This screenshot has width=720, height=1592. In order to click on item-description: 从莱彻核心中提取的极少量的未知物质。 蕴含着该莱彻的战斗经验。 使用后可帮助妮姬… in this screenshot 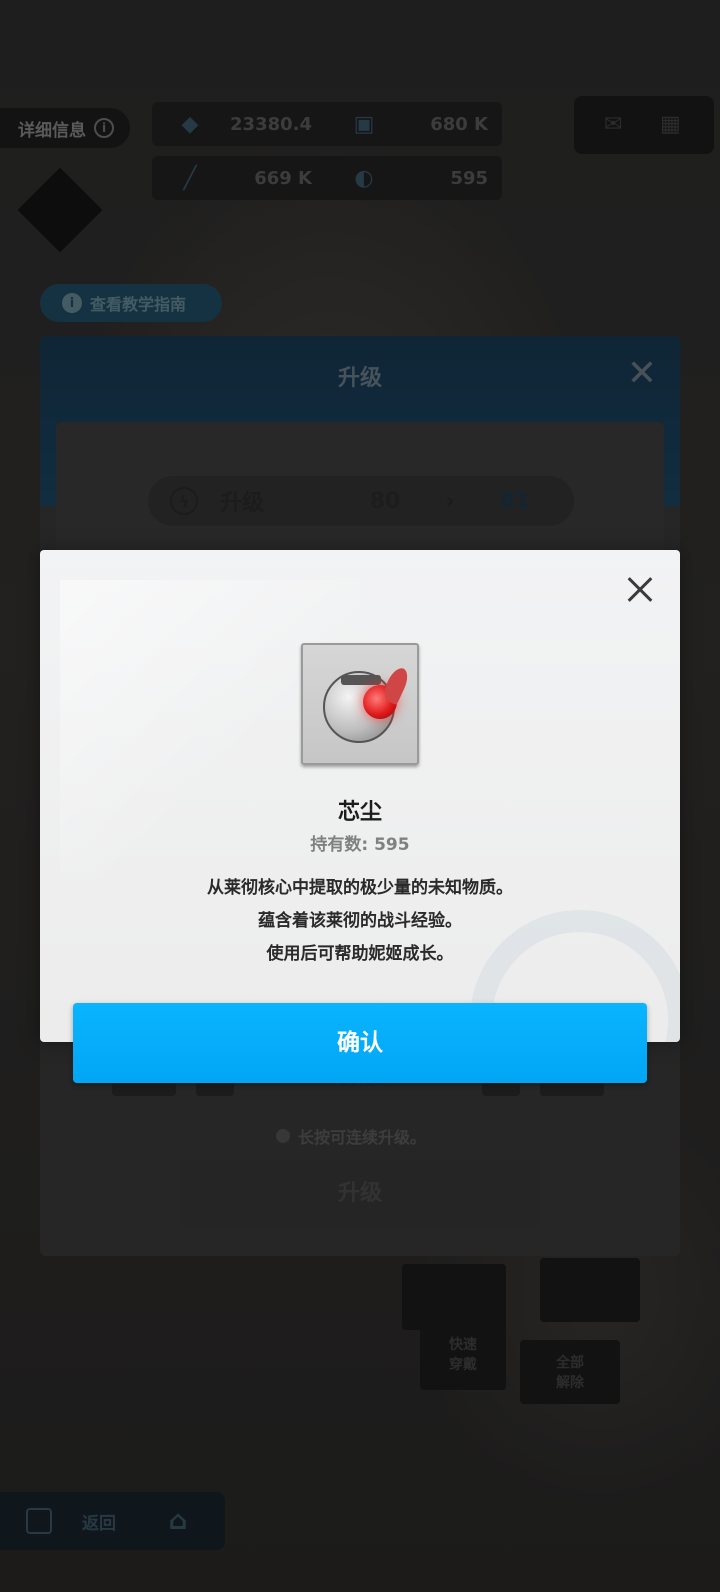, I will do `click(360, 921)`.